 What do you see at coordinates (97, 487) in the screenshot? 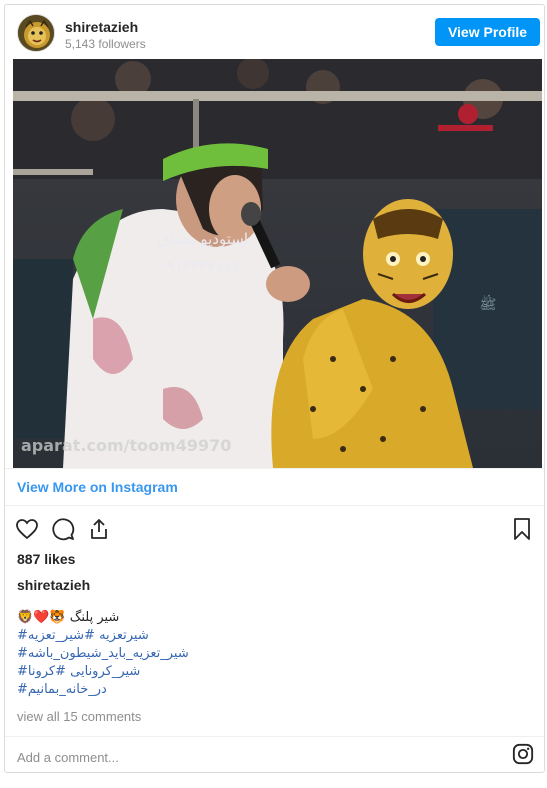
I see `view-more-link: View More on Instagram` at bounding box center [97, 487].